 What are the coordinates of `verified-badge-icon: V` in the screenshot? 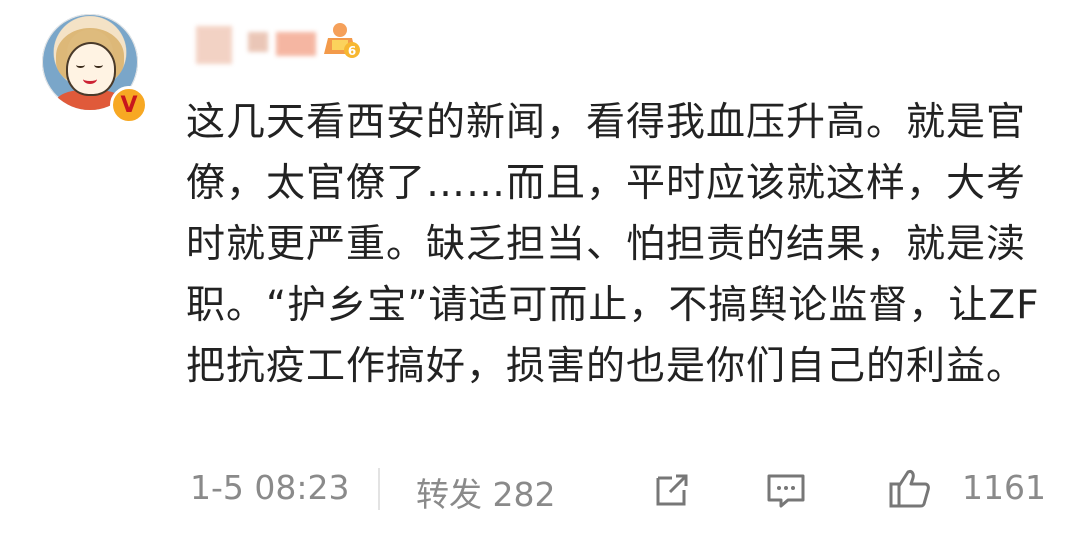 It's located at (129, 105).